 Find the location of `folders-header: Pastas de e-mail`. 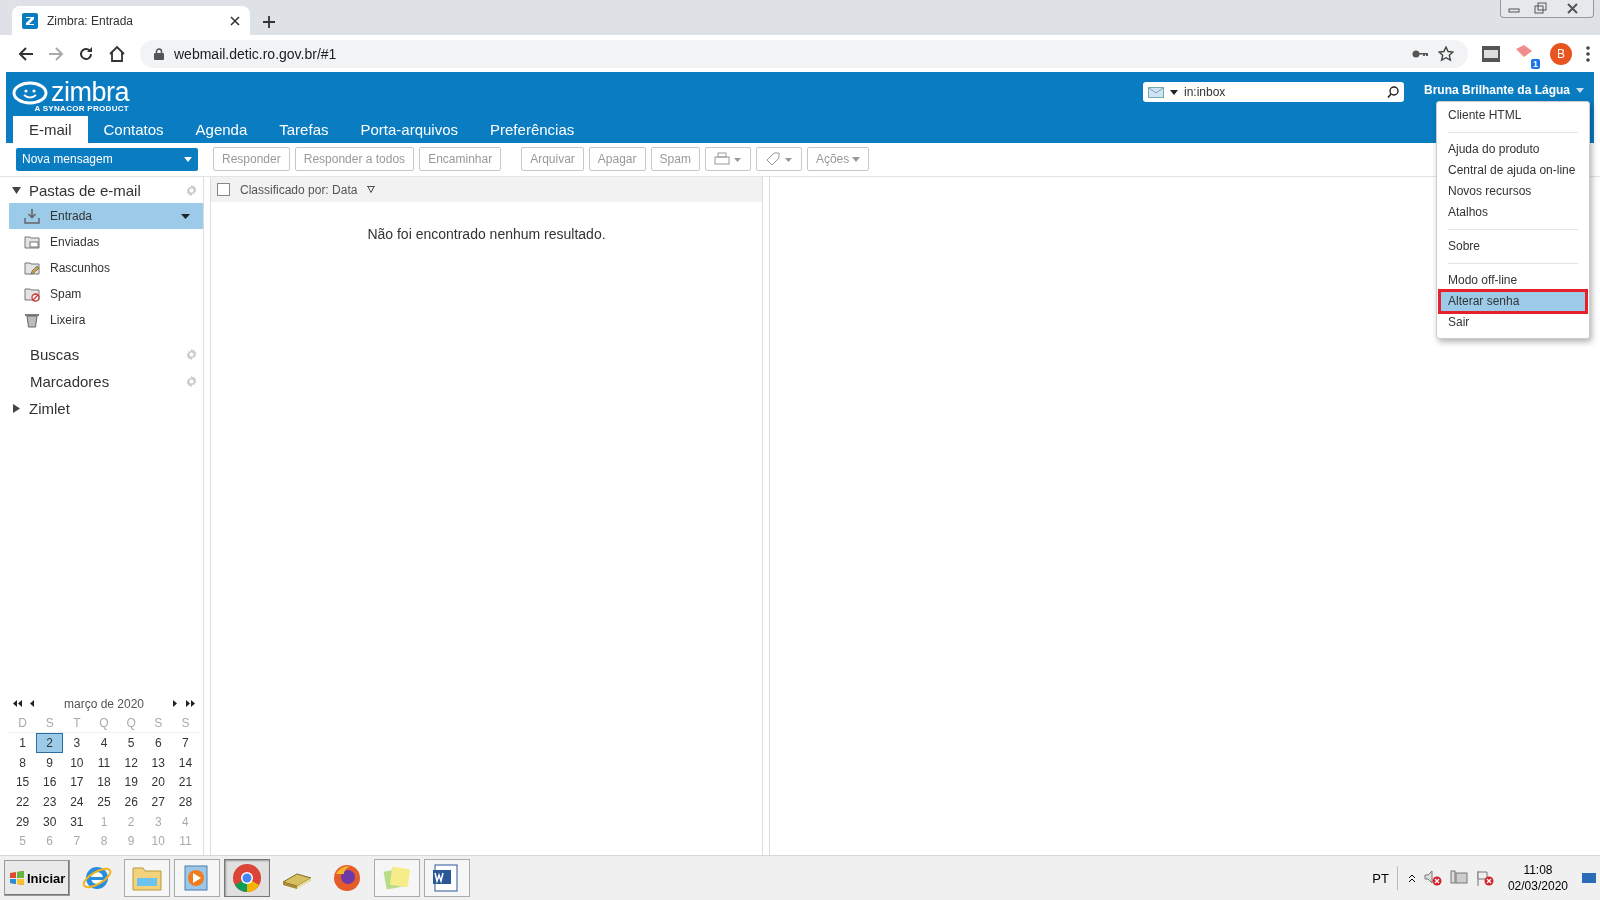

folders-header: Pastas de e-mail is located at coordinates (106, 190).